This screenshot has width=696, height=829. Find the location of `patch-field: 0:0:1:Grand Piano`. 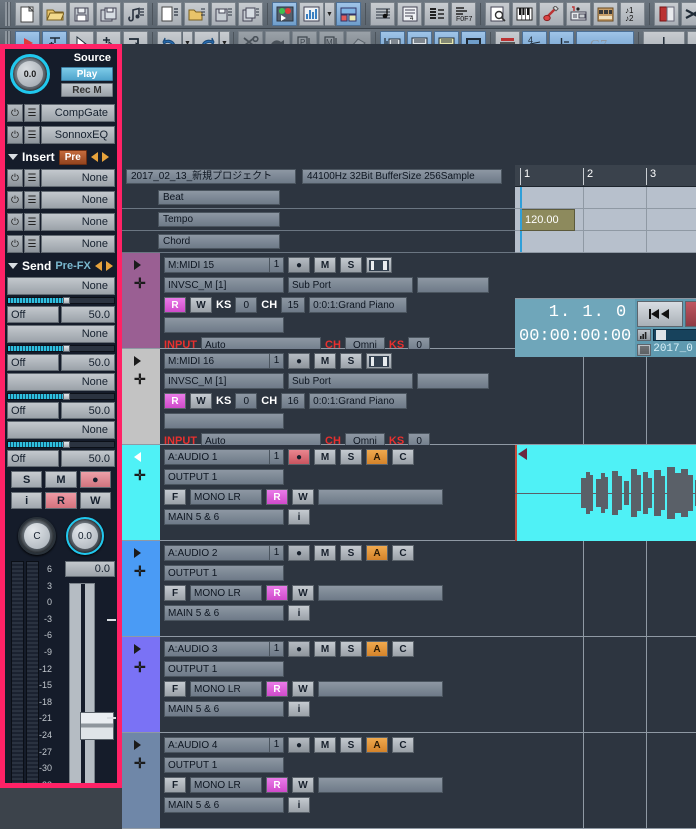

patch-field: 0:0:1:Grand Piano is located at coordinates (358, 401).